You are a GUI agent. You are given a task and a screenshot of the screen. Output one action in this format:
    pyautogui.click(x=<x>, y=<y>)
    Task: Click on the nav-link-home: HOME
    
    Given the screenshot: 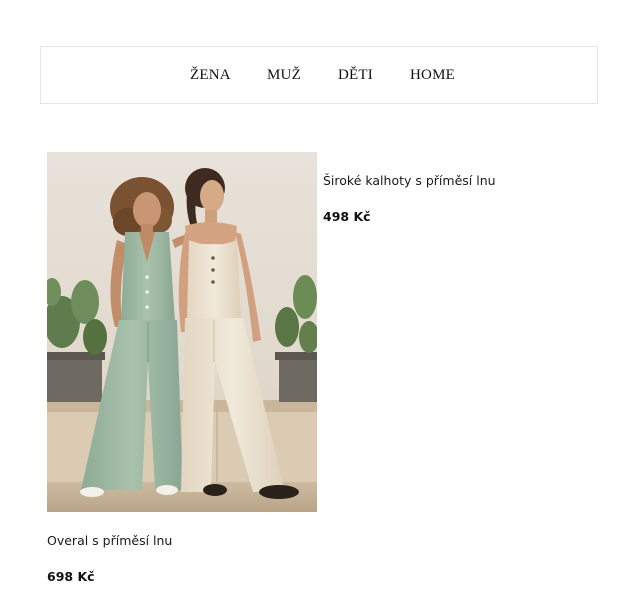 What is the action you would take?
    pyautogui.click(x=432, y=75)
    